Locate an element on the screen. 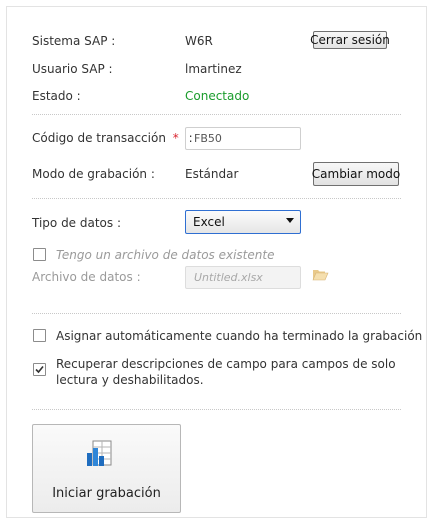 Image resolution: width=433 pixels, height=521 pixels. checkmark-icon is located at coordinates (39, 369).